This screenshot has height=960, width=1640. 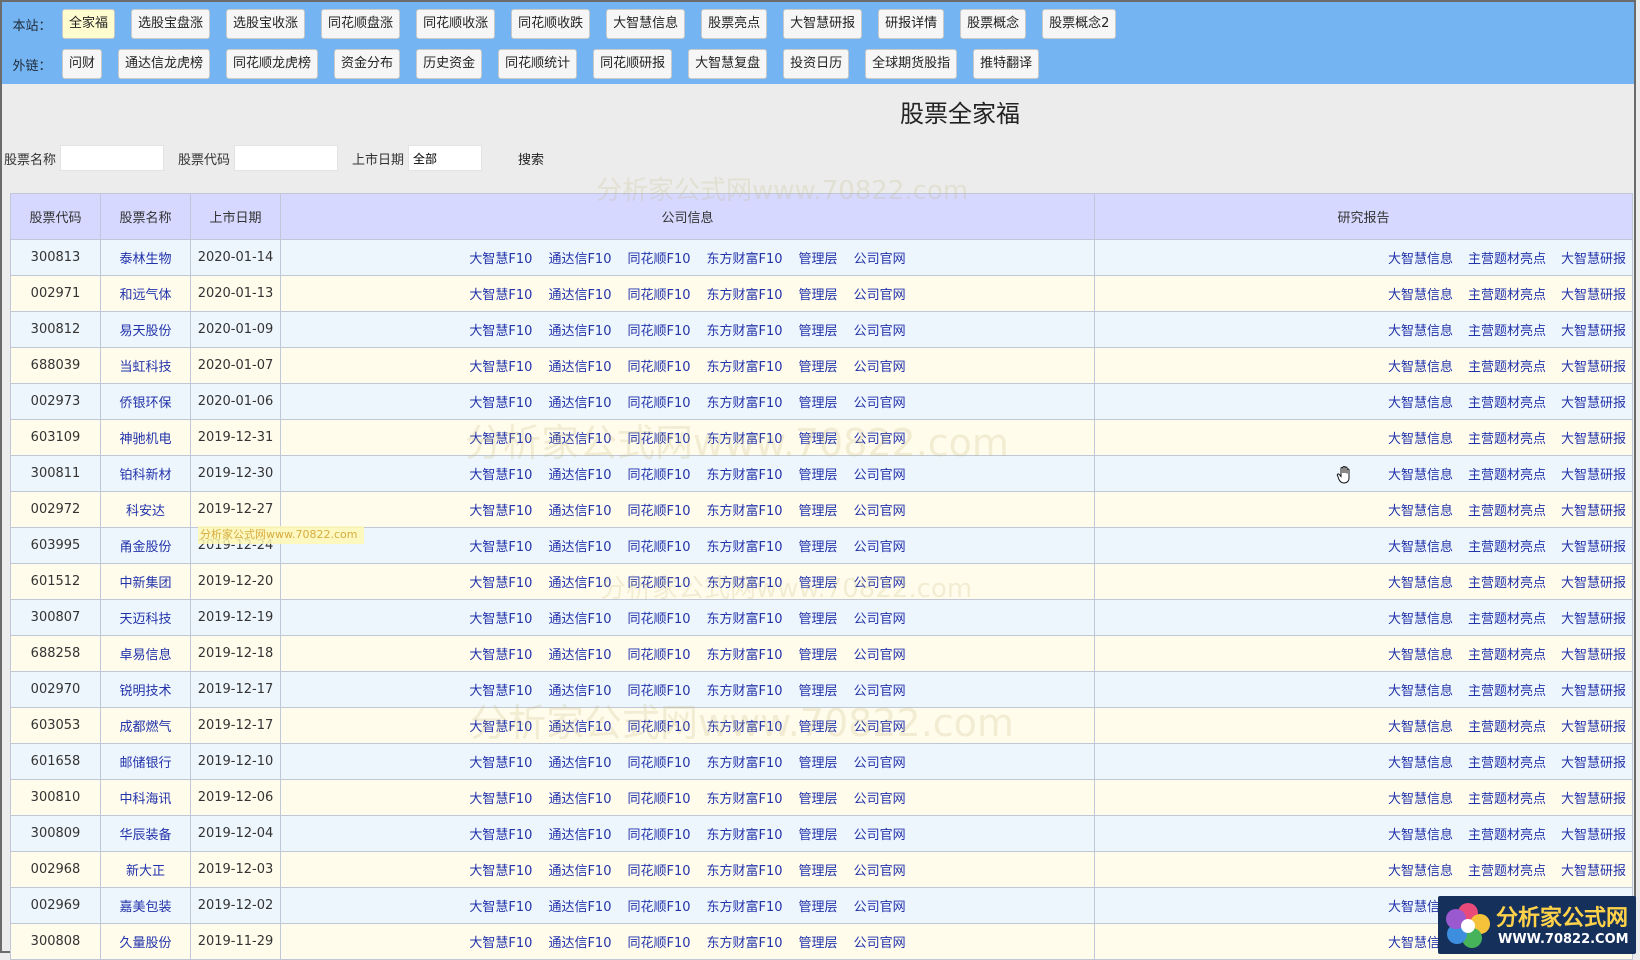 I want to click on stock-name-link: 成都燃气, so click(x=145, y=727).